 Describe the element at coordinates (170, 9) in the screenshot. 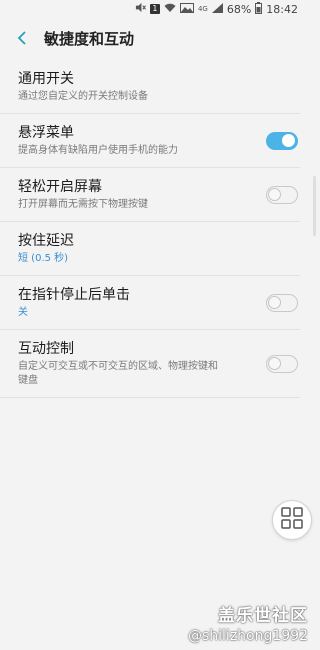

I see `wifi-icon` at that location.